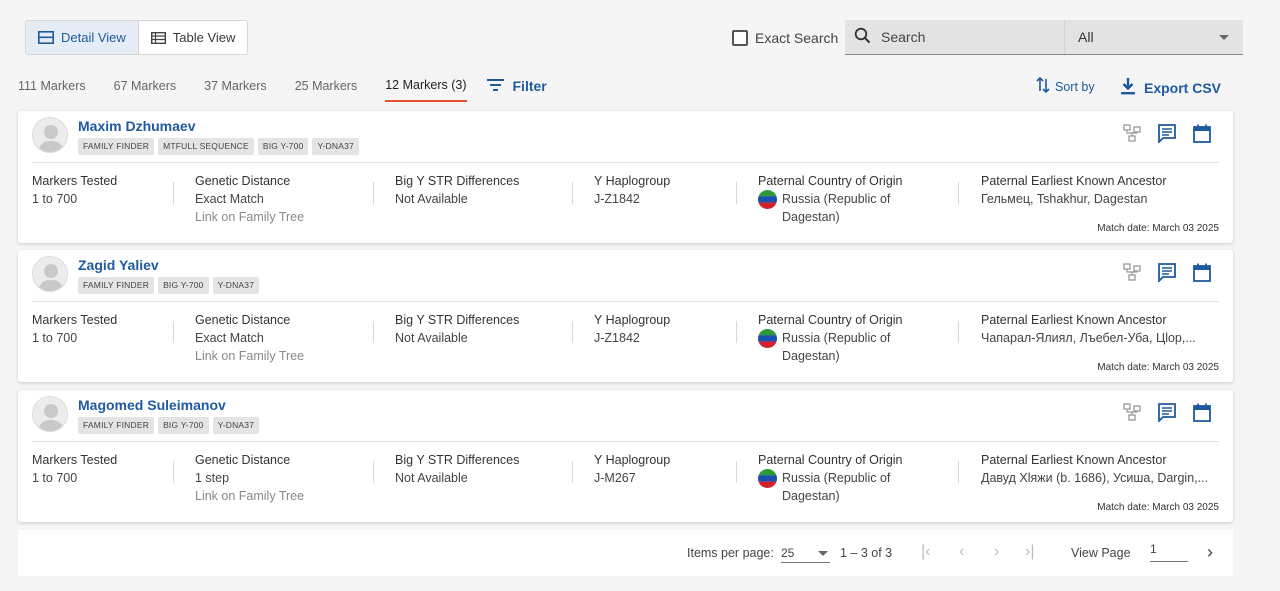  I want to click on view-toggle: Detail View Table View, so click(137, 37).